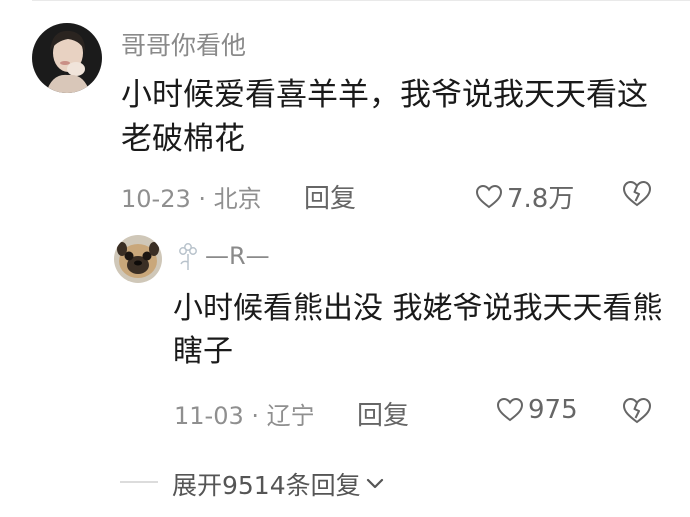 This screenshot has width=690, height=517. I want to click on pug-dog-avatar-icon, so click(138, 259).